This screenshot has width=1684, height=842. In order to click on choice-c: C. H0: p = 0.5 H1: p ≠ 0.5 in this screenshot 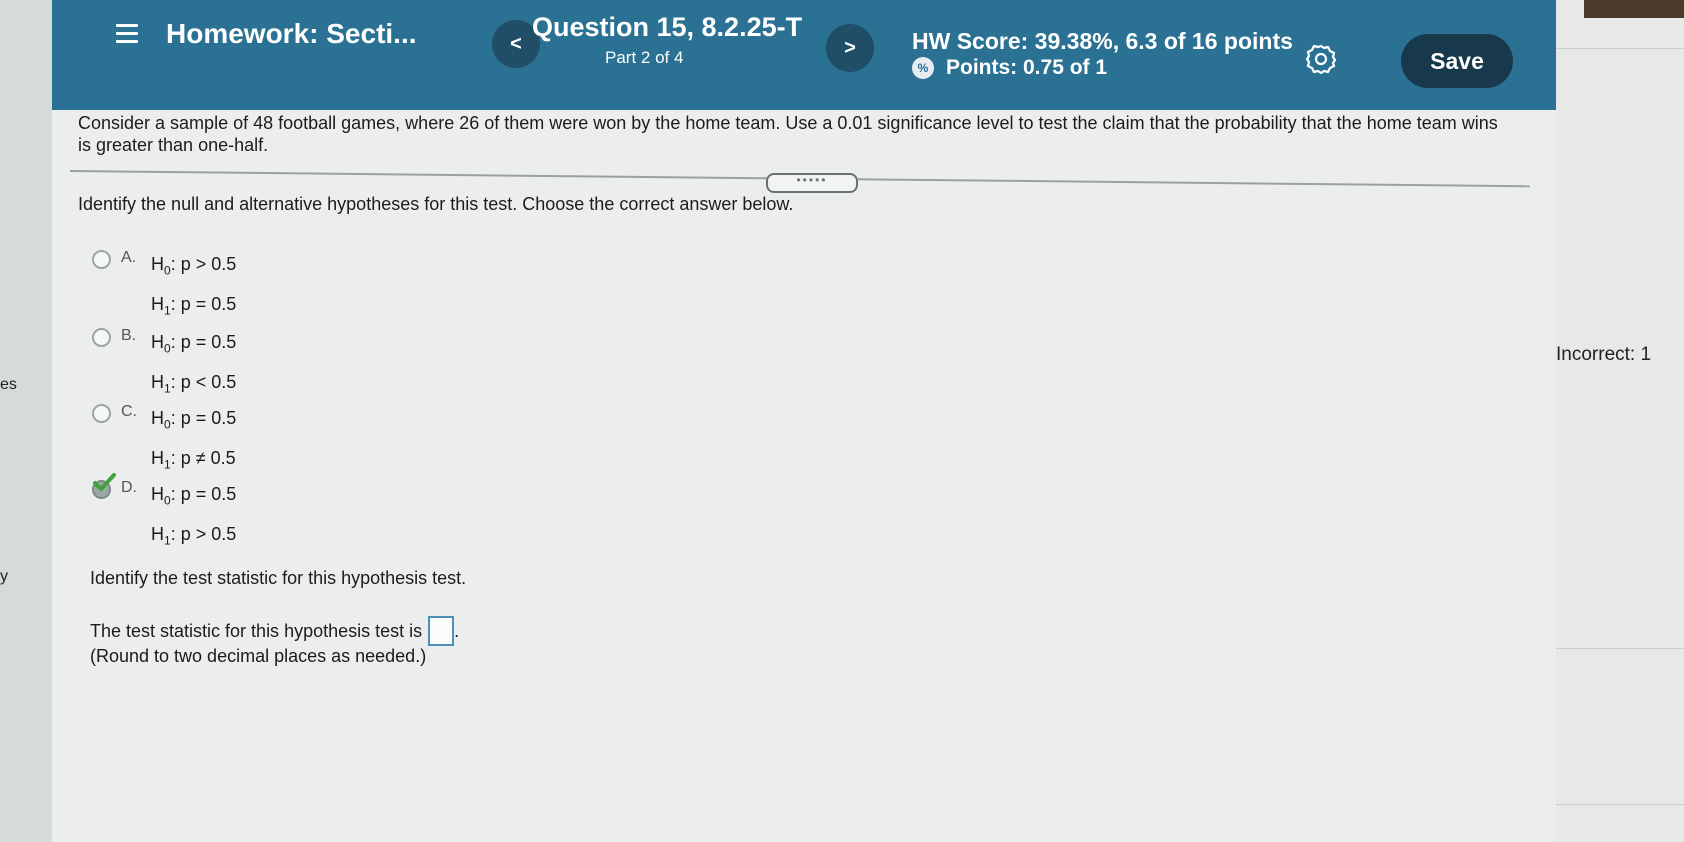, I will do `click(164, 441)`.